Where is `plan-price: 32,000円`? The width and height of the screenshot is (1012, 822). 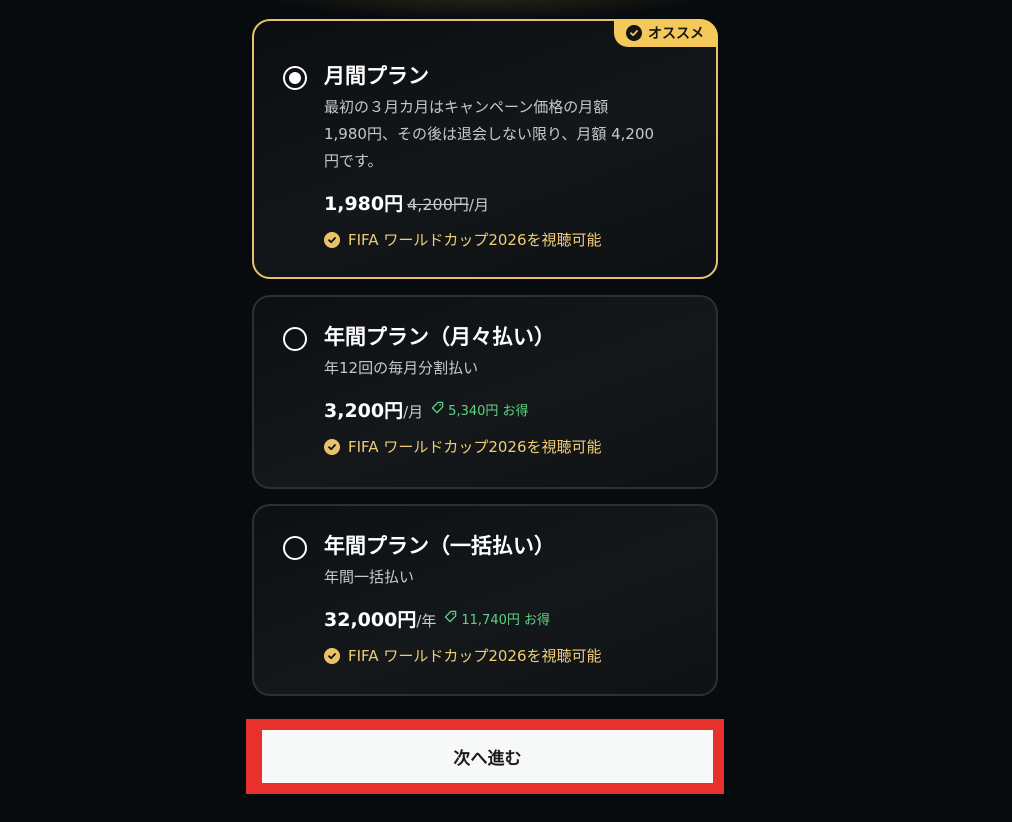 plan-price: 32,000円 is located at coordinates (370, 620).